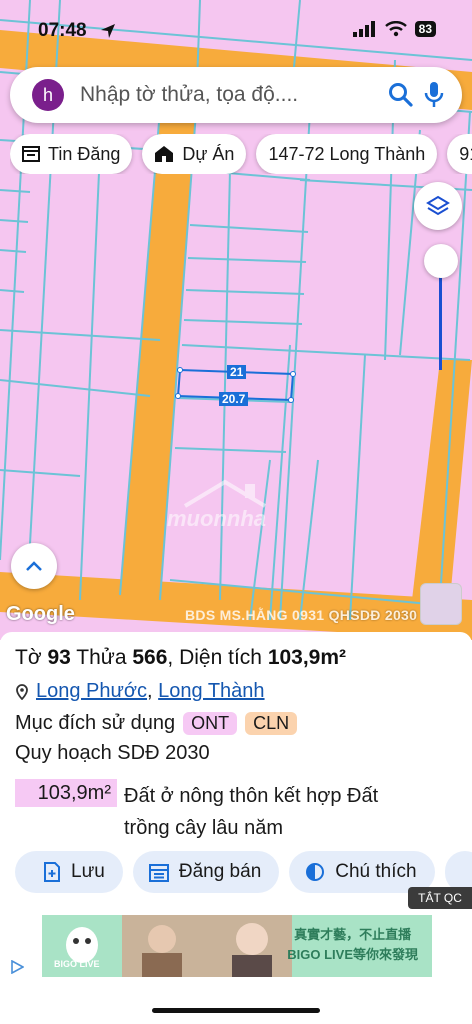  I want to click on post-sale-button: Đăng bán, so click(206, 872).